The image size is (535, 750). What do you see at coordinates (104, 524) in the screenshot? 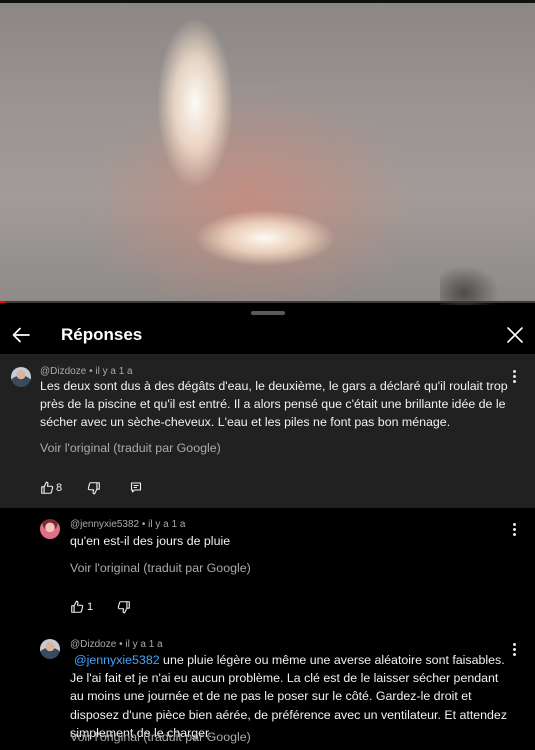
I see `comment-author: @jennyxie5382` at bounding box center [104, 524].